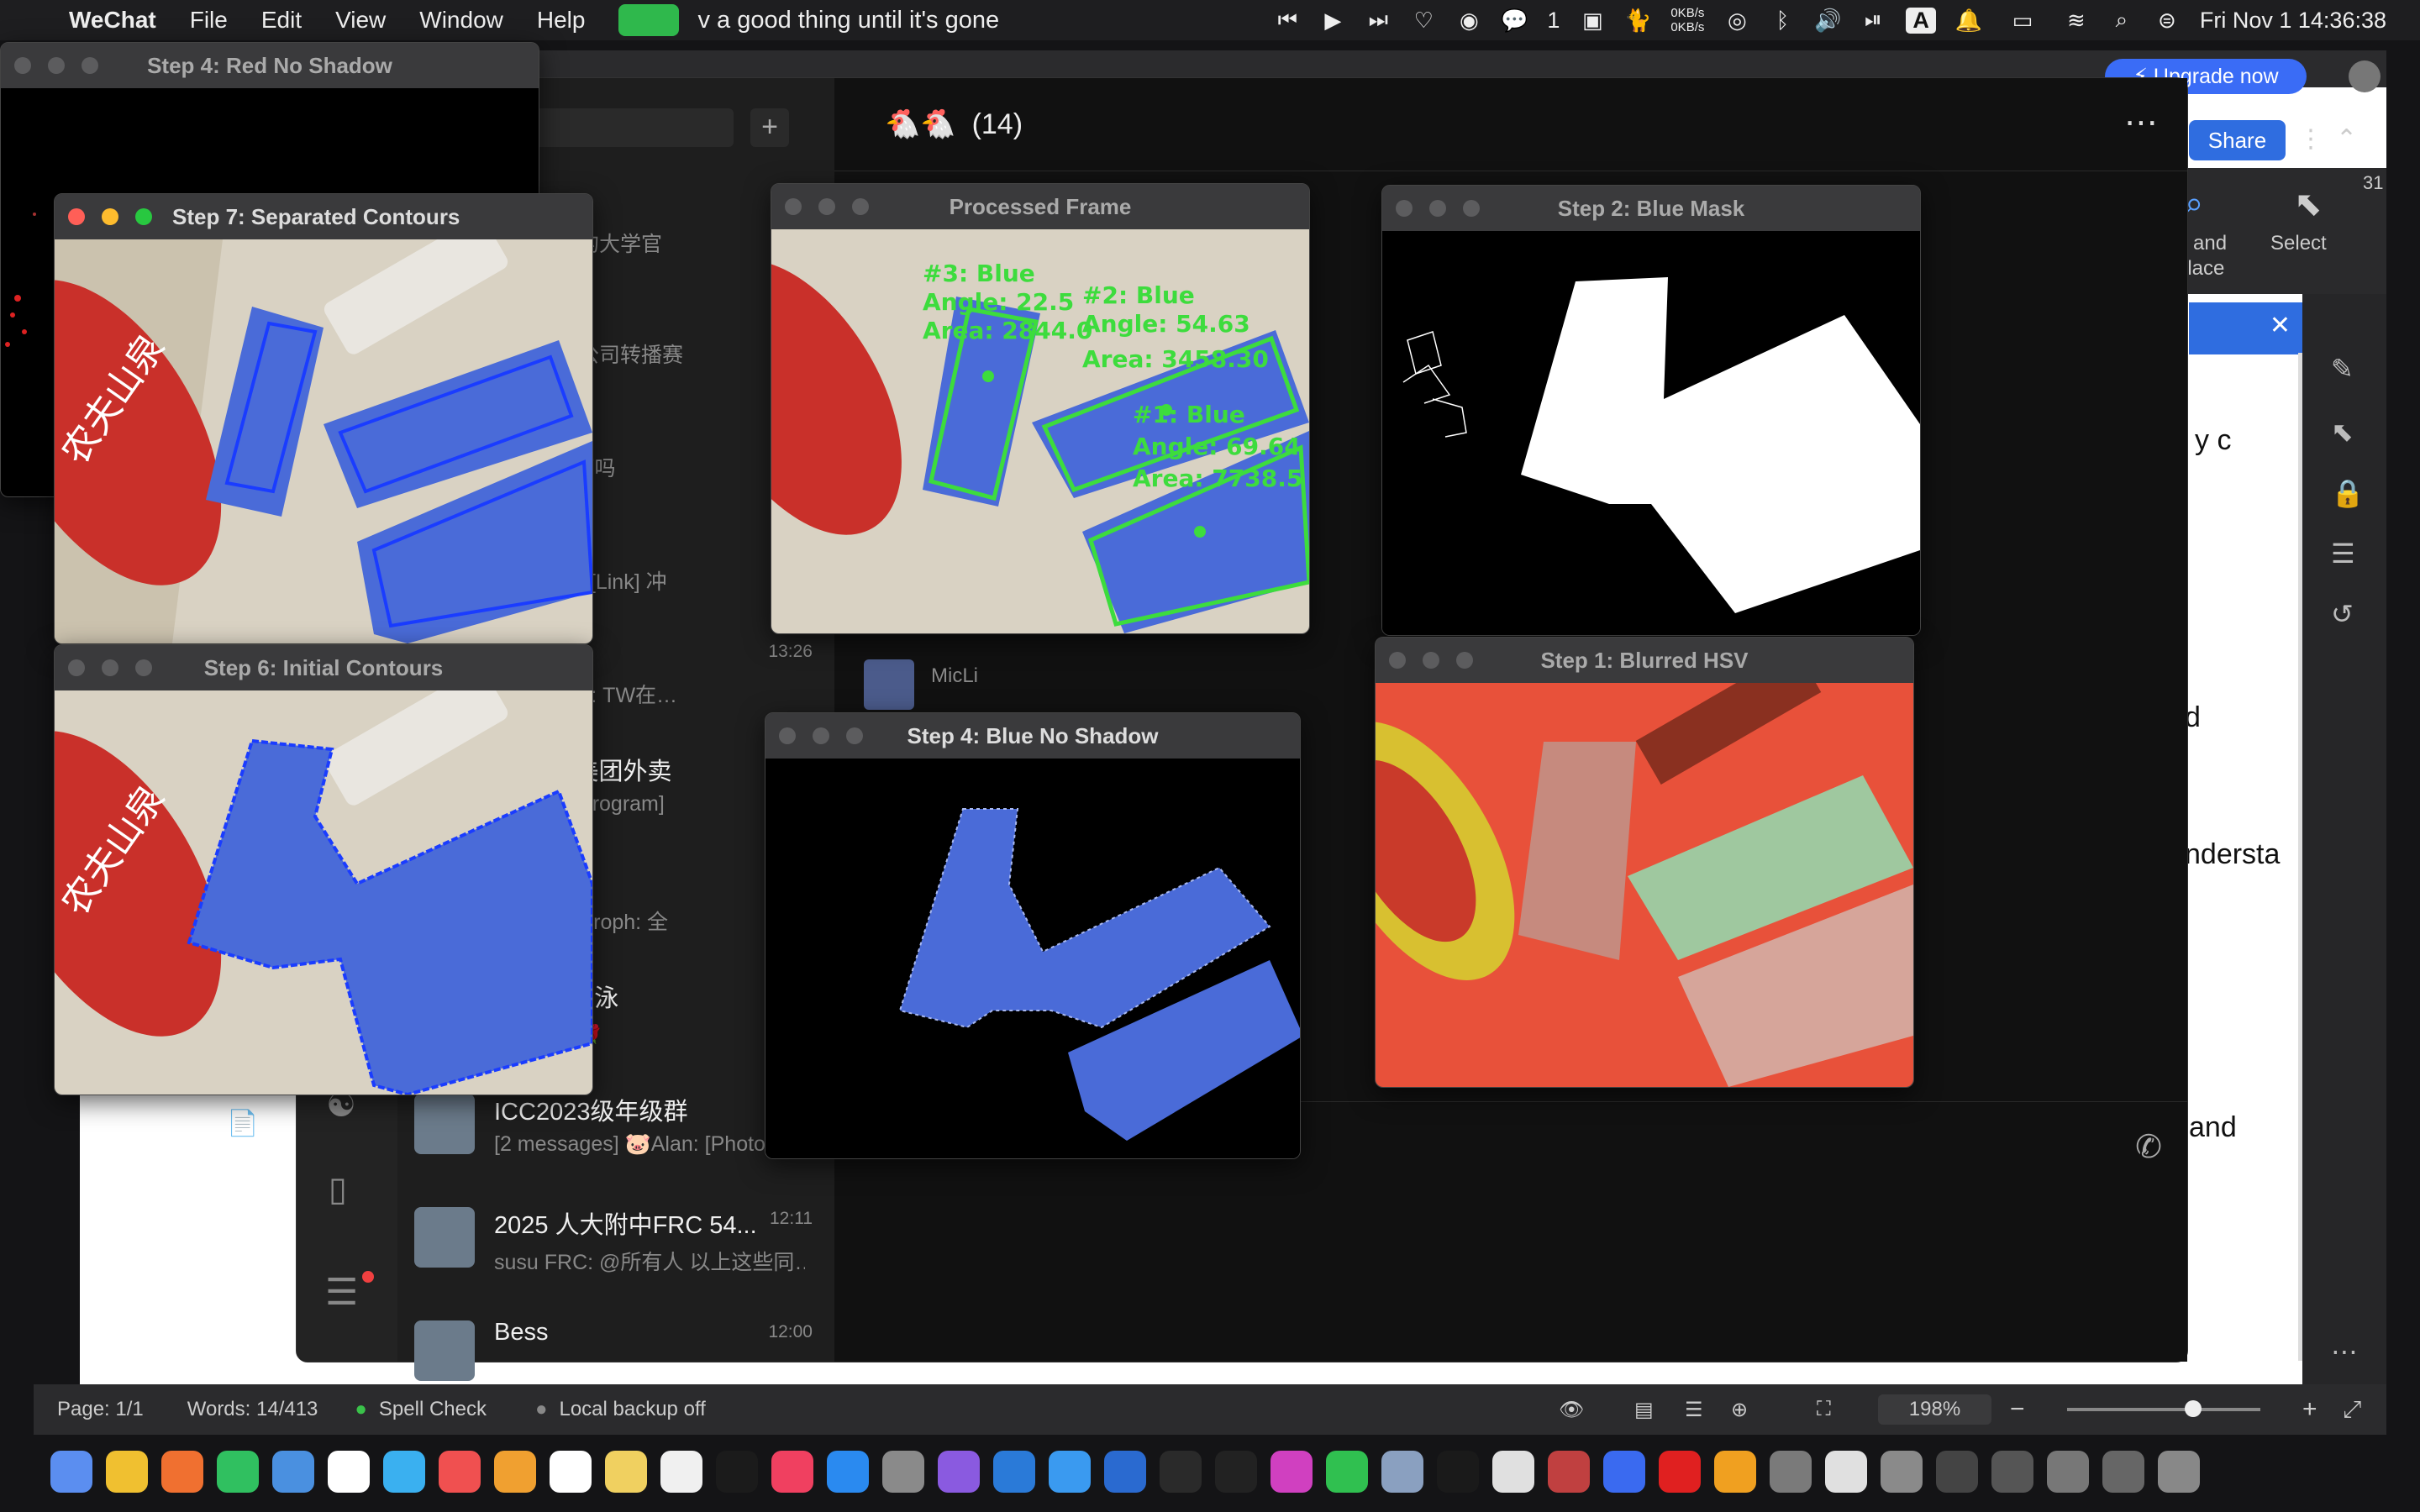  What do you see at coordinates (2309, 1409) in the screenshot?
I see `zoom-in-icon: +` at bounding box center [2309, 1409].